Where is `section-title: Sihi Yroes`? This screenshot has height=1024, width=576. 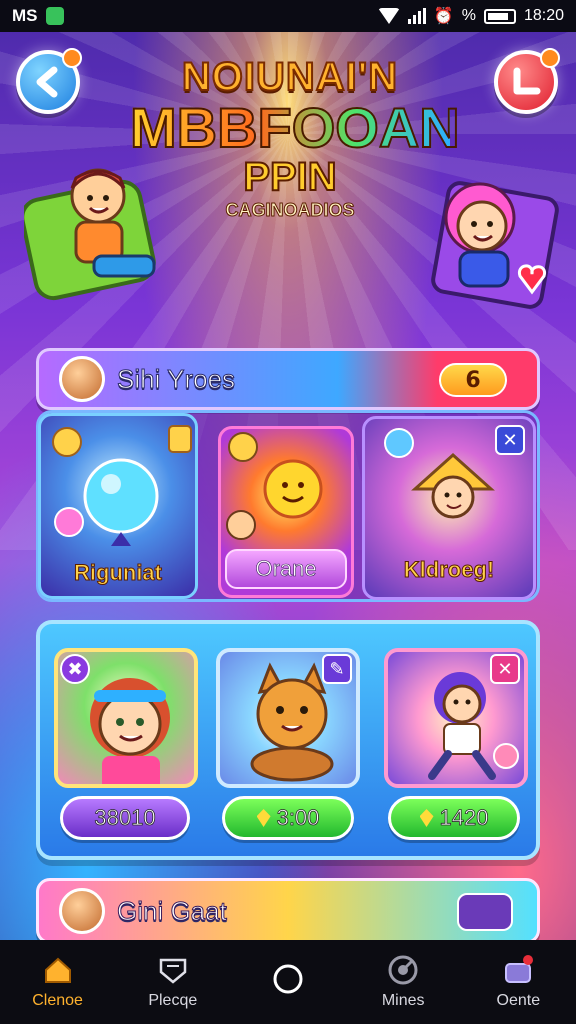 section-title: Sihi Yroes is located at coordinates (176, 378).